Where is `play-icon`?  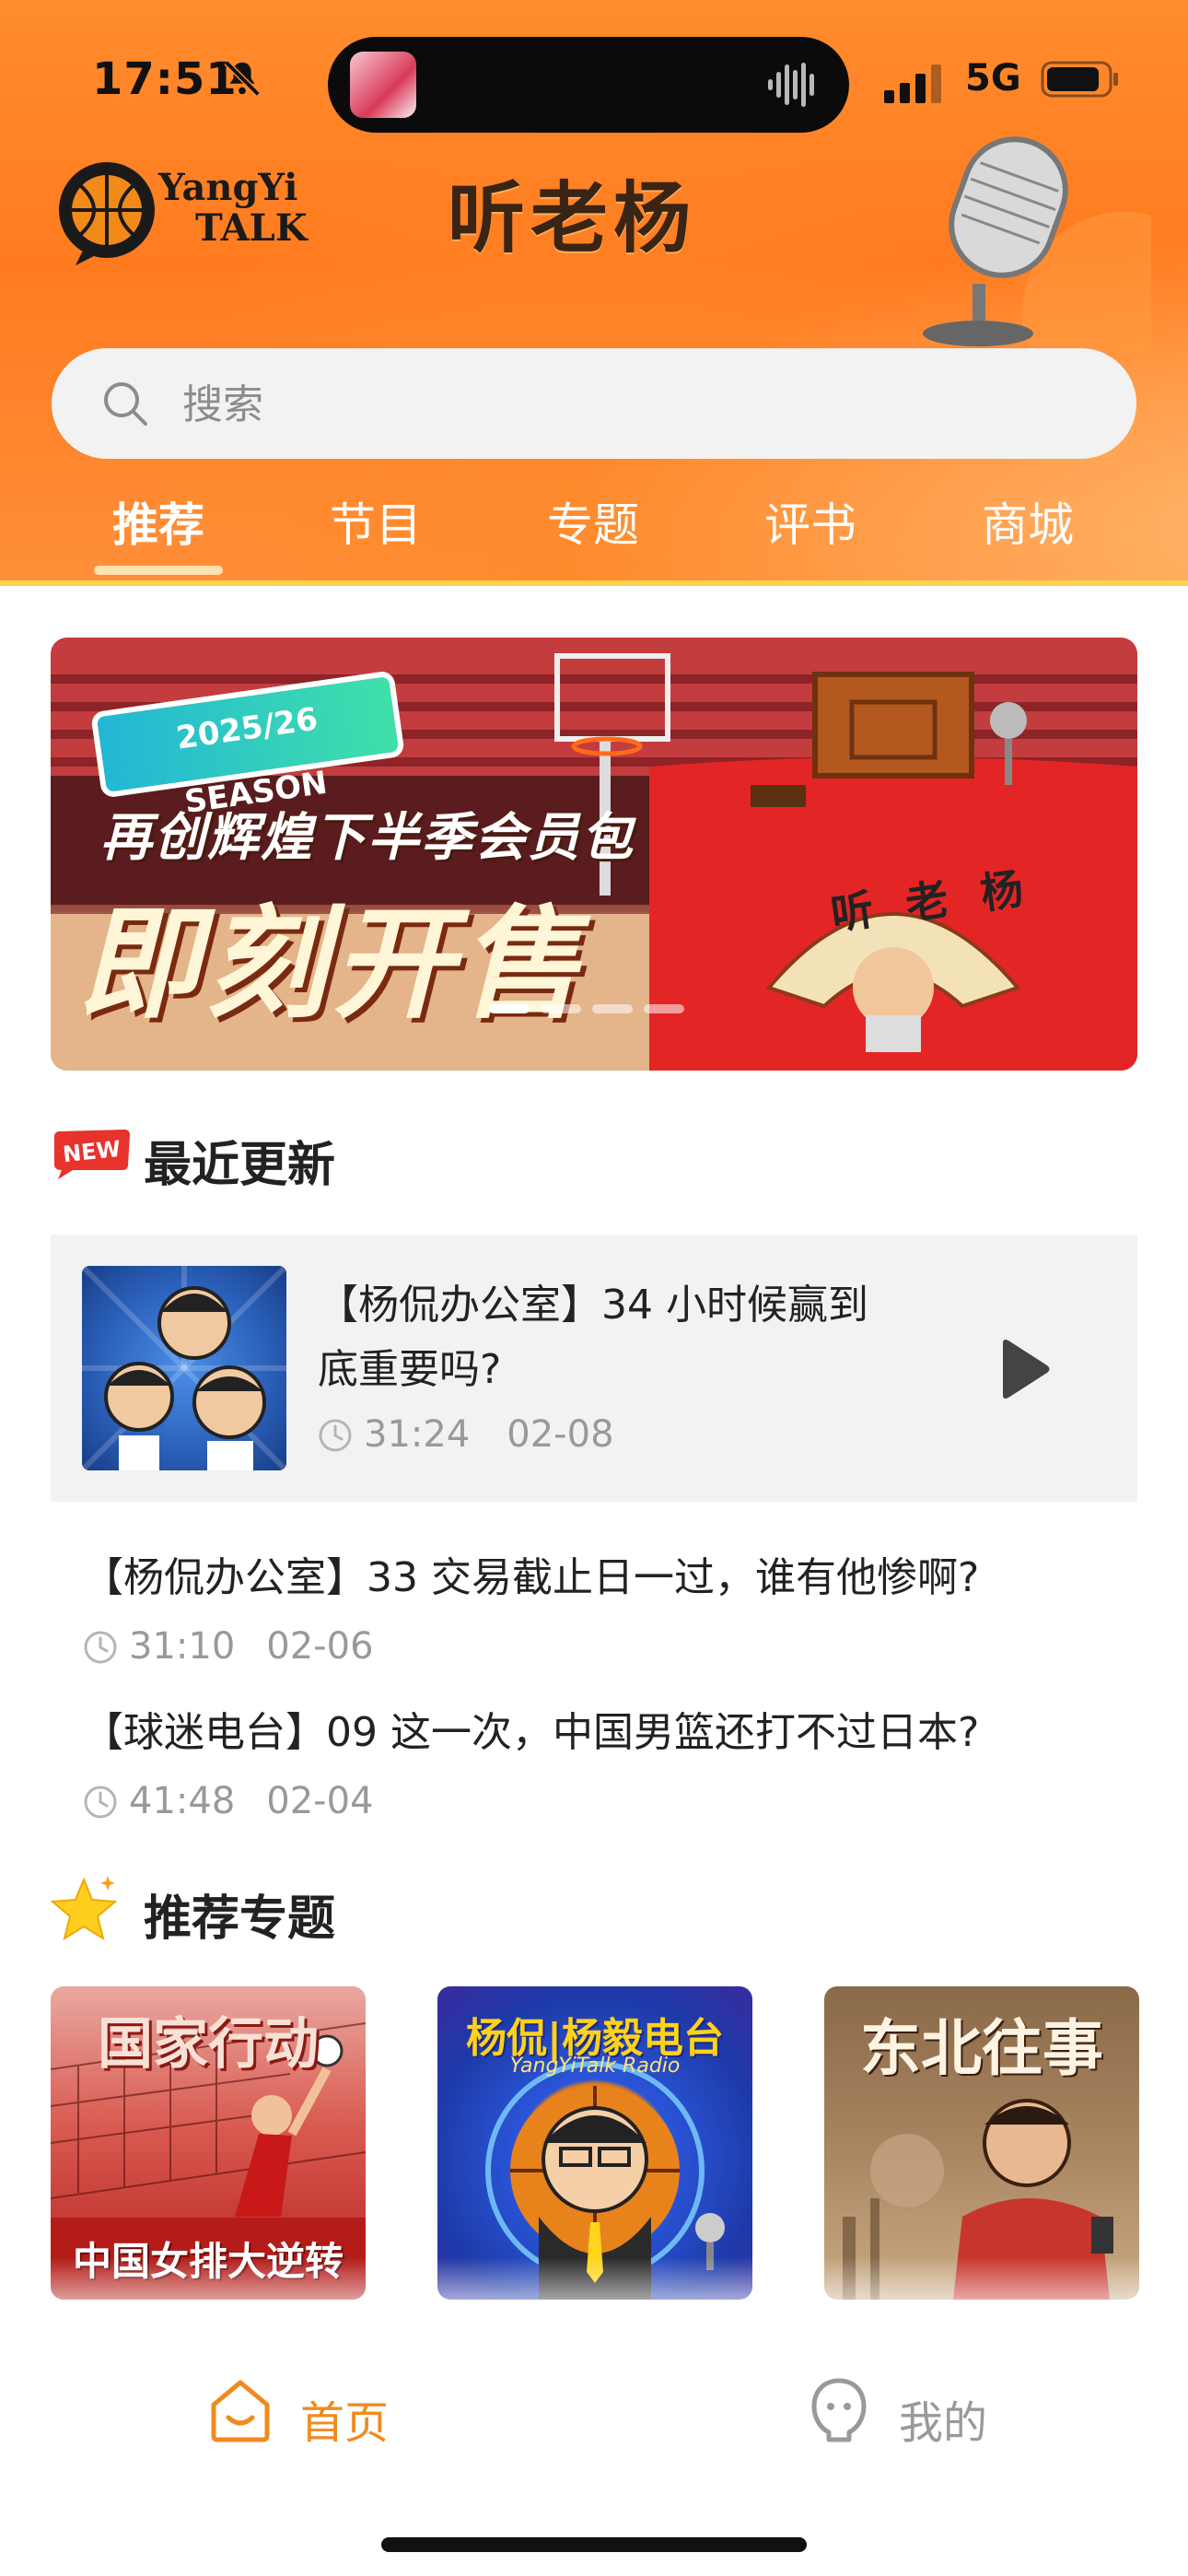
play-icon is located at coordinates (1022, 1369).